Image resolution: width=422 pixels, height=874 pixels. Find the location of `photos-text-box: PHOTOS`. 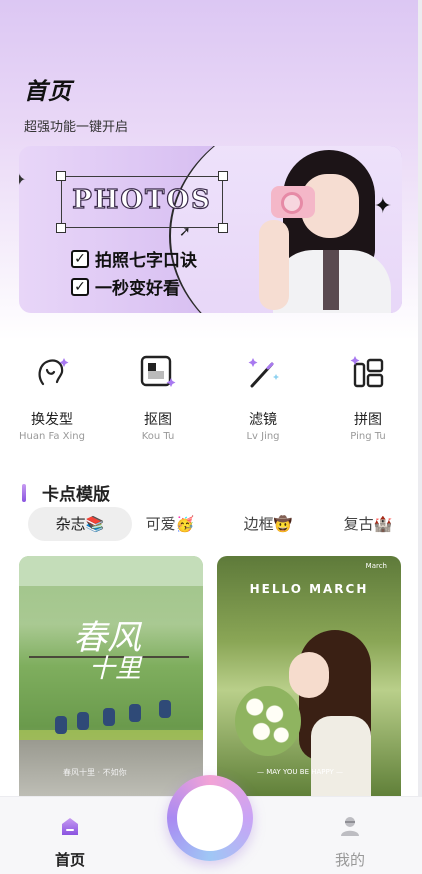

photos-text-box: PHOTOS is located at coordinates (142, 202).